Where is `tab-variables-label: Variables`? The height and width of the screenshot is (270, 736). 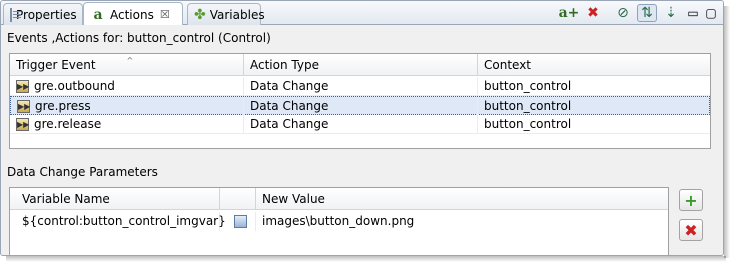 tab-variables-label: Variables is located at coordinates (237, 14).